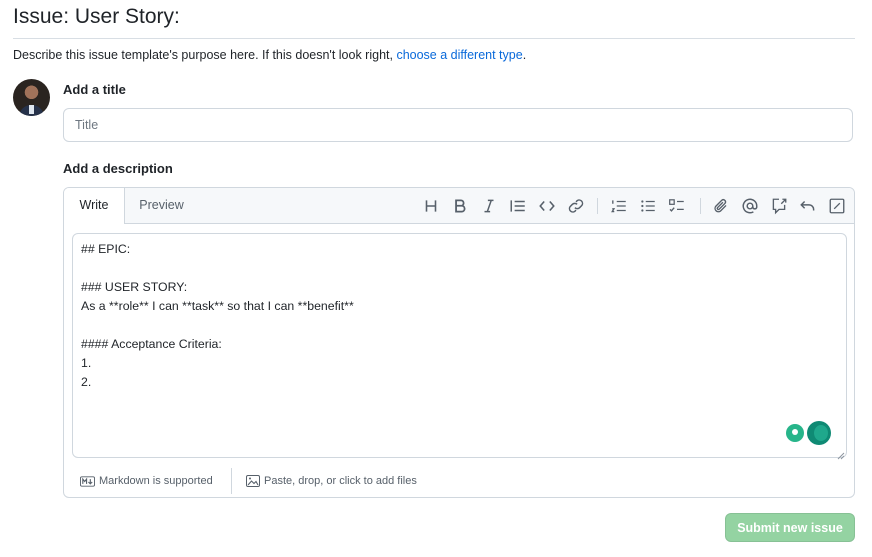 This screenshot has height=557, width=872. Describe the element at coordinates (721, 206) in the screenshot. I see `attach-icon` at that location.